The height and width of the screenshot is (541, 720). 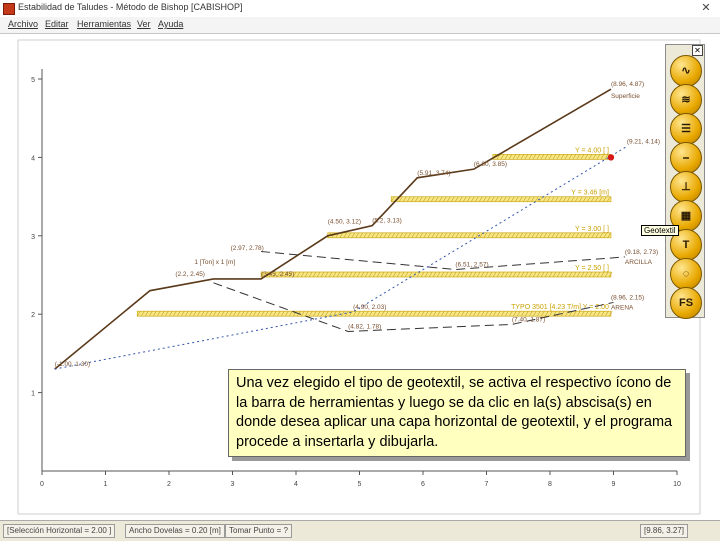 I want to click on point-annotation: (2.2, 2.45), so click(x=190, y=274).